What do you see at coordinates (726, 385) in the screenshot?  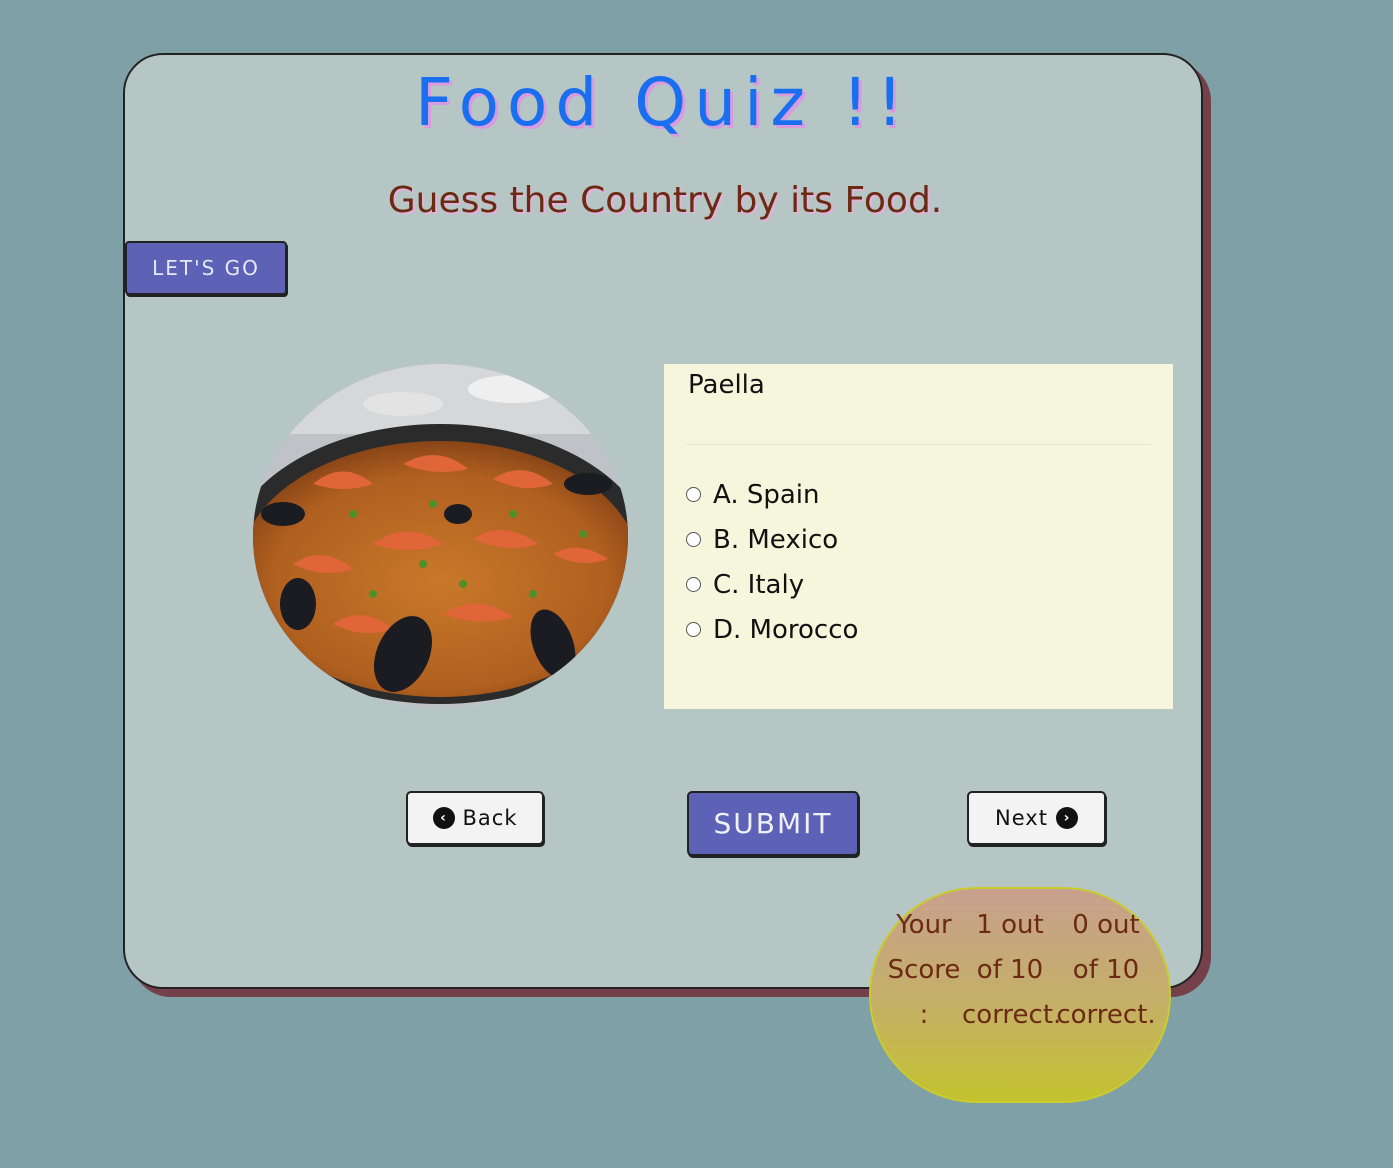 I see `question-food-name: Paella` at bounding box center [726, 385].